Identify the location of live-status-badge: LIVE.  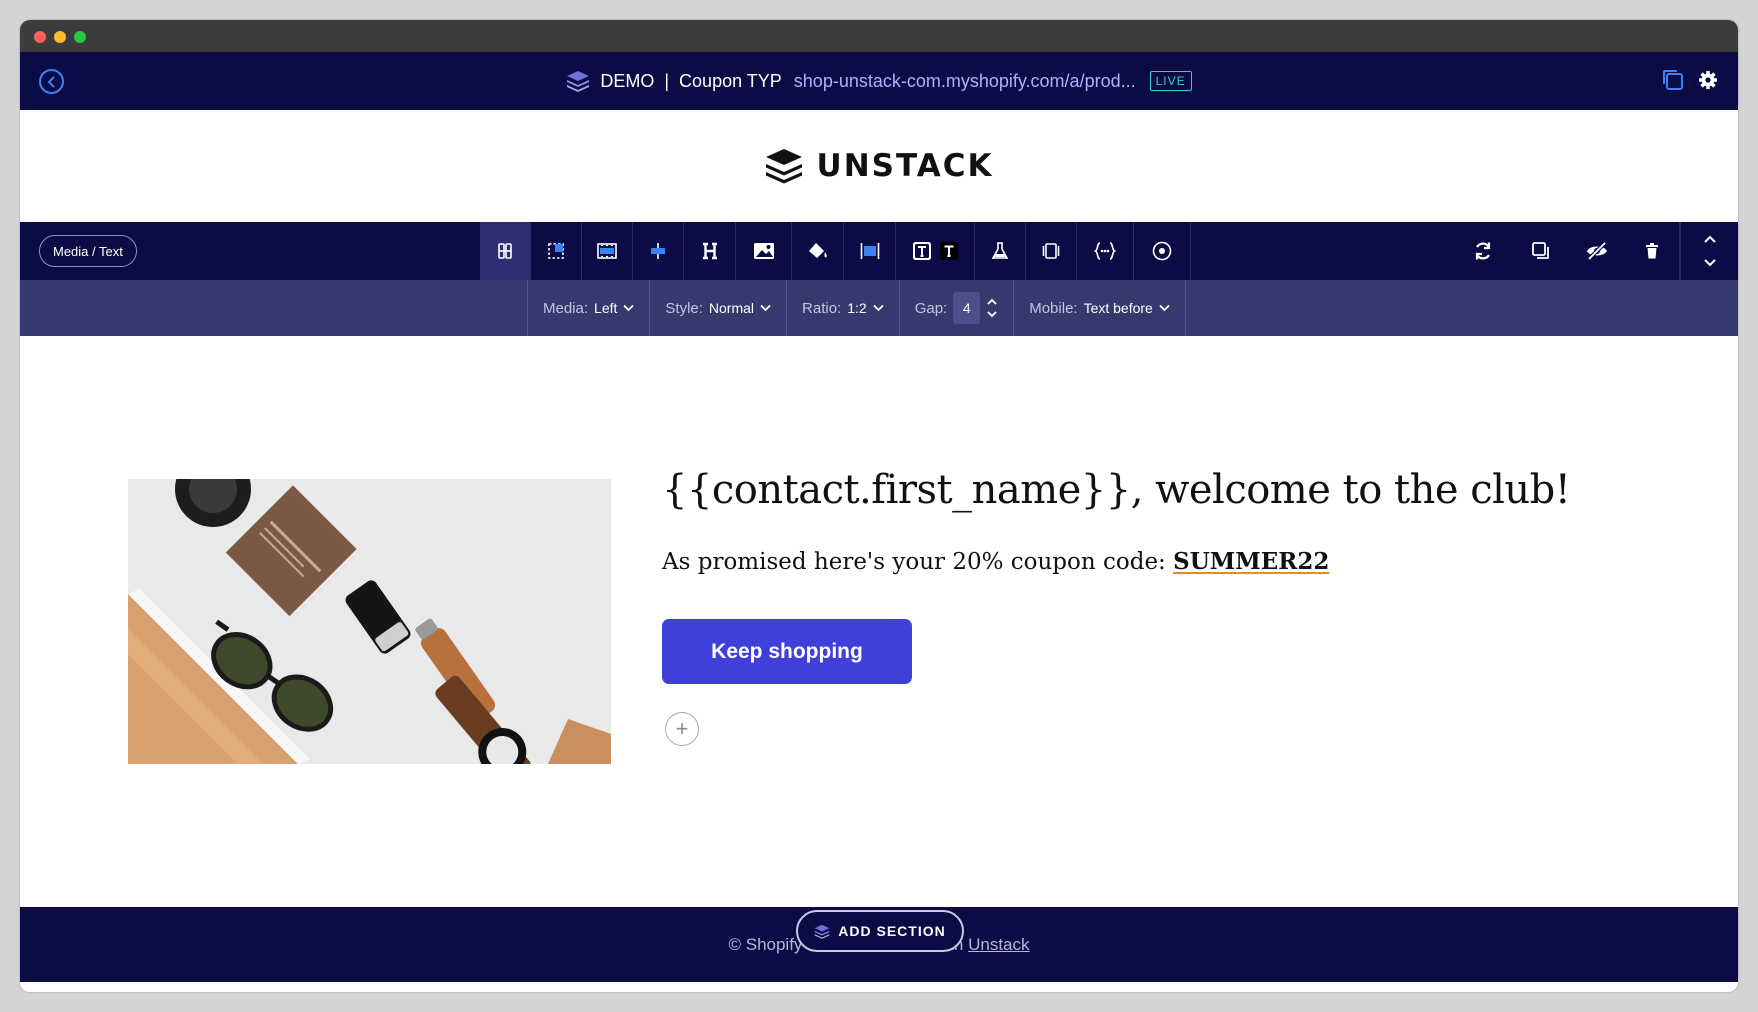
(1170, 81).